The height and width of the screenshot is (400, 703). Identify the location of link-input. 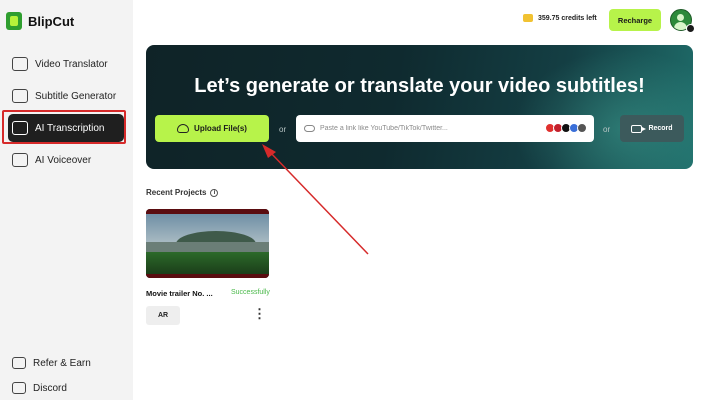
(435, 128).